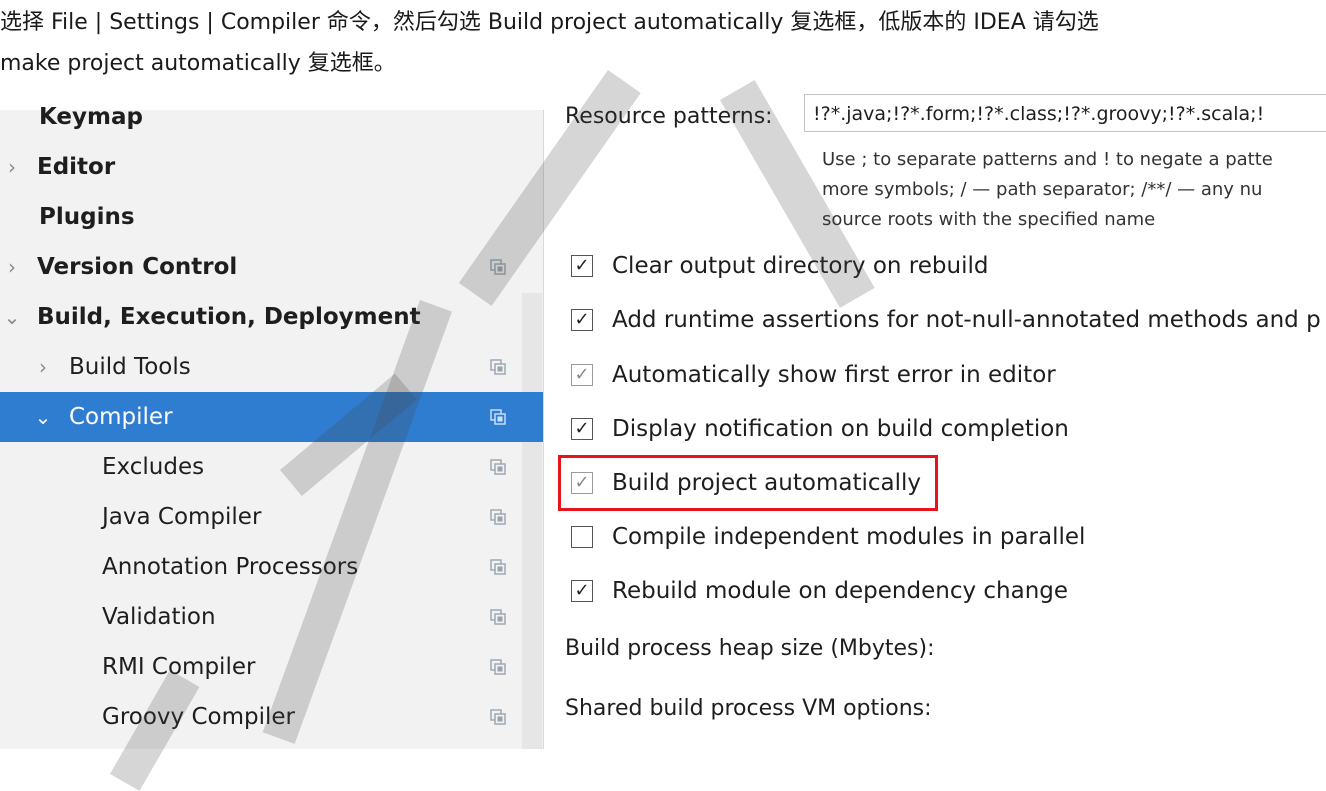  Describe the element at coordinates (840, 429) in the screenshot. I see `checkbox-label: Display notification on build completion` at that location.